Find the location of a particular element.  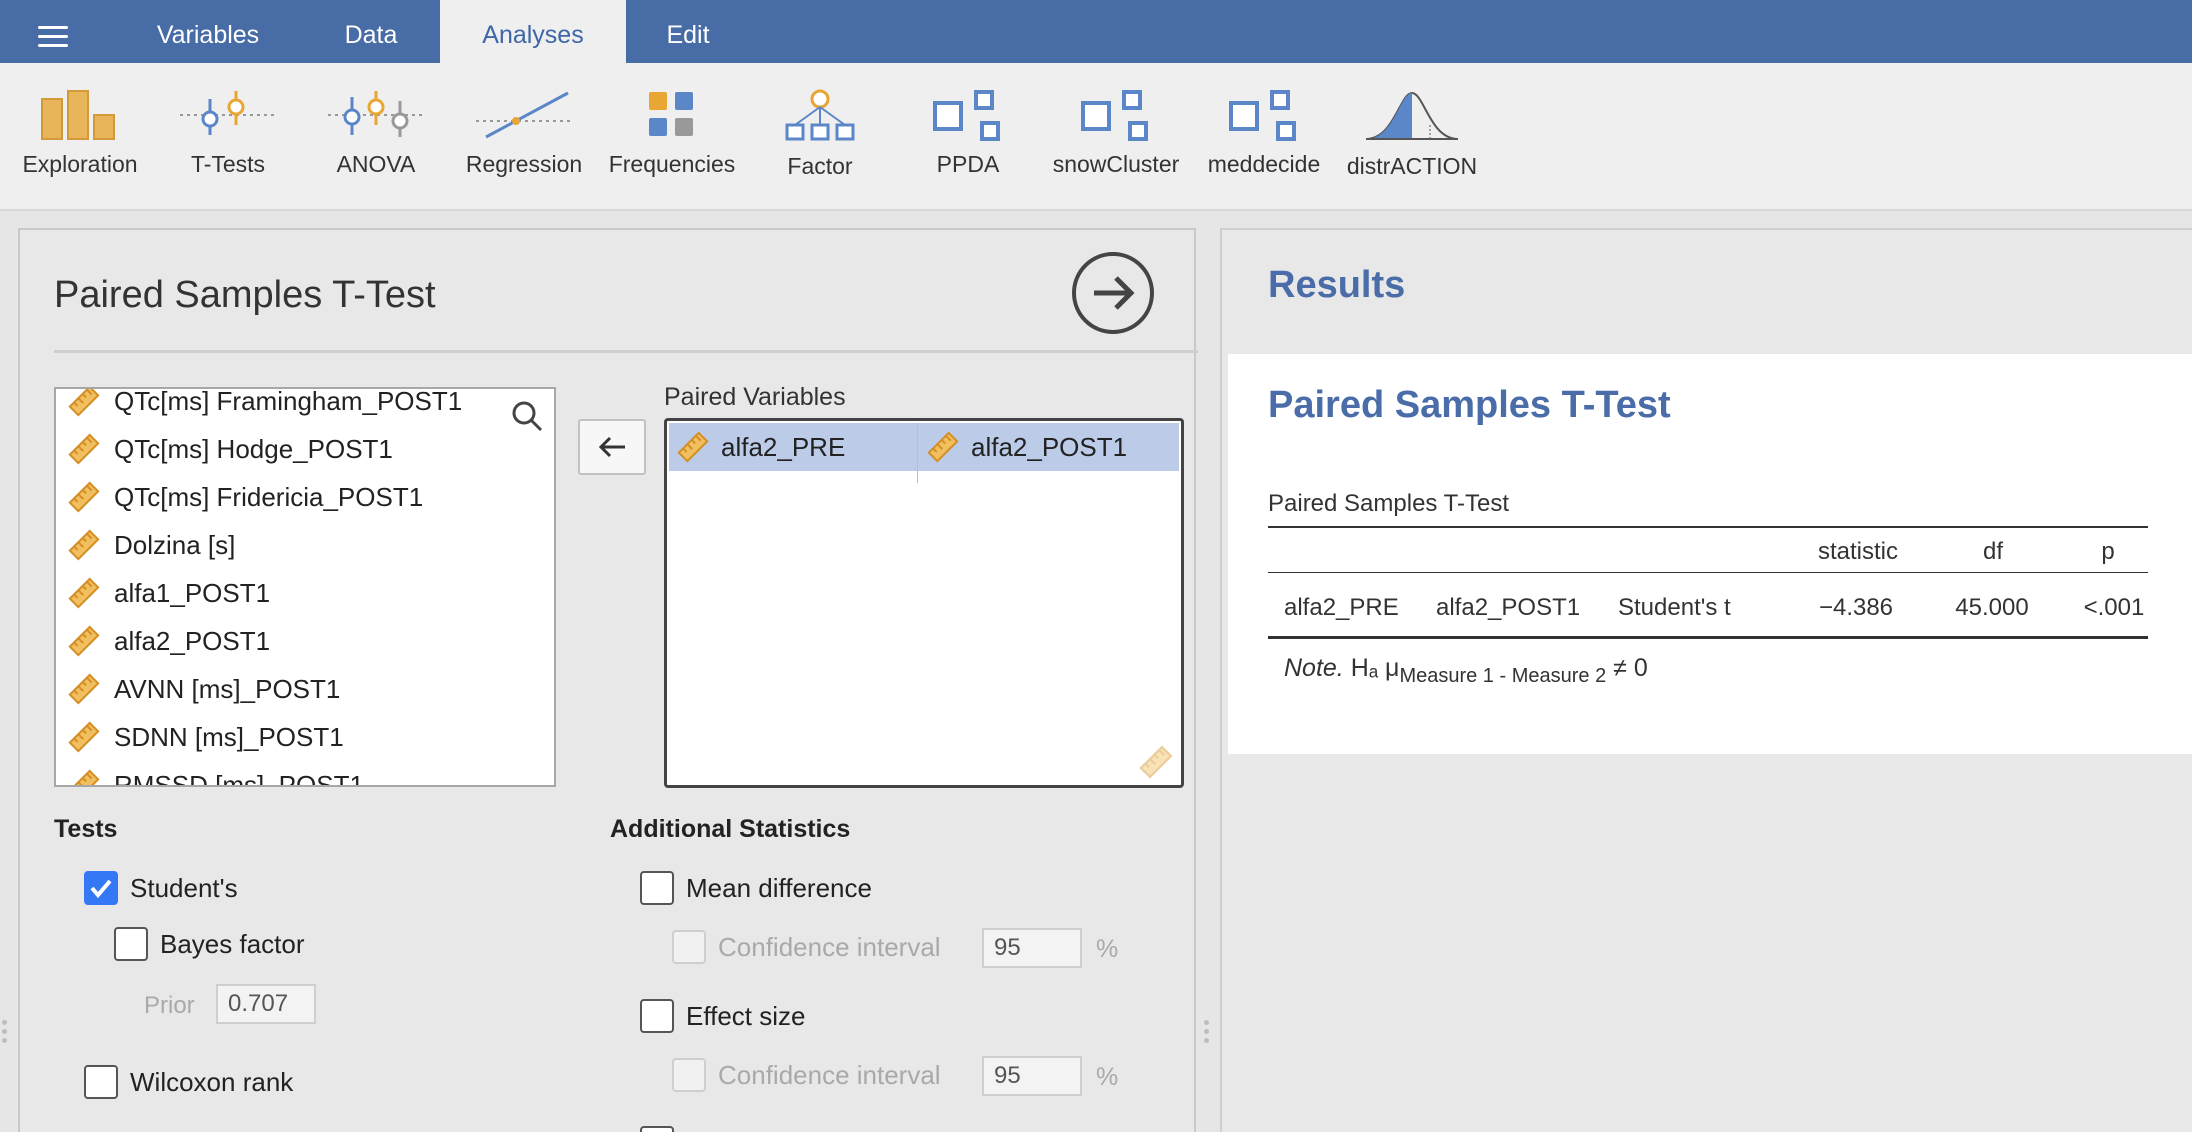

list-item: RMSSD [ms]_POST1 is located at coordinates (216, 775).